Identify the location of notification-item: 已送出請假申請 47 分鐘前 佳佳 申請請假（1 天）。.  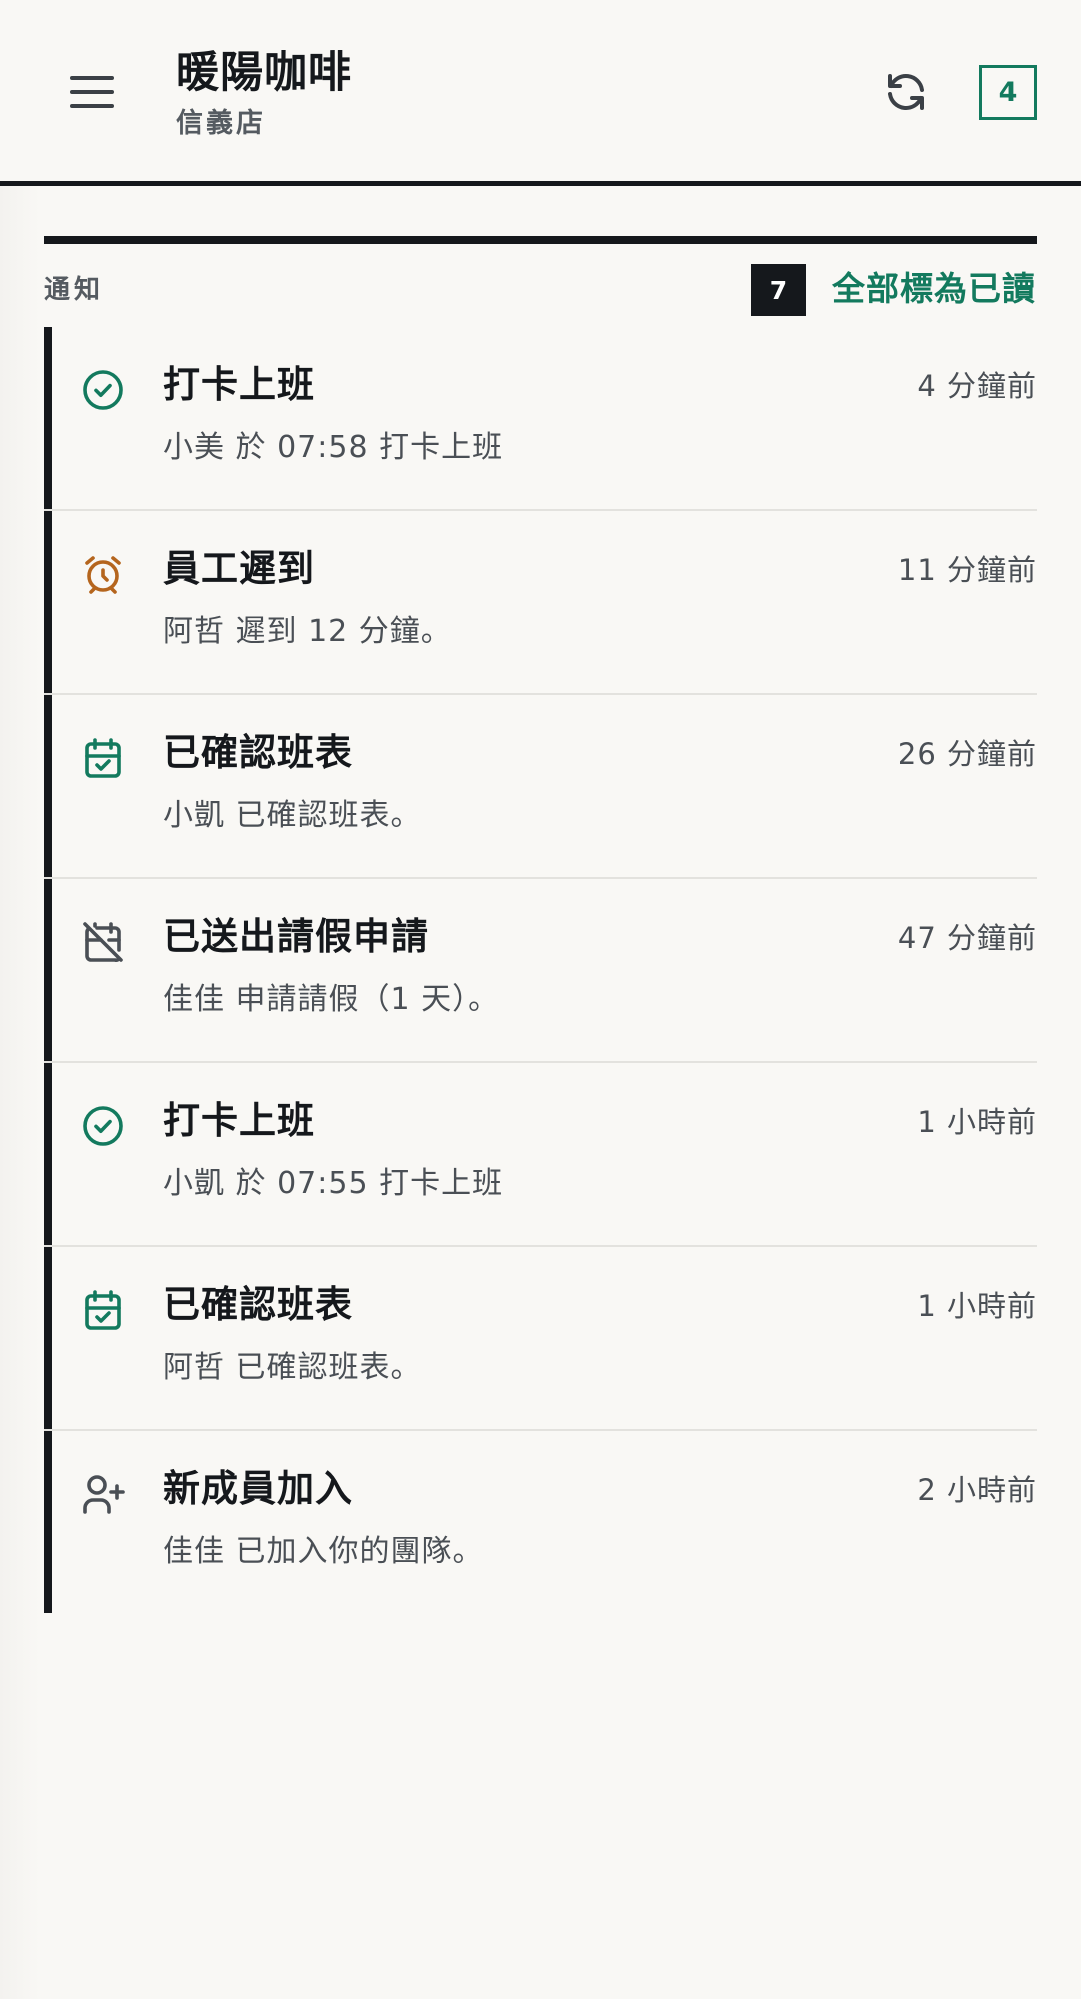
(540, 971).